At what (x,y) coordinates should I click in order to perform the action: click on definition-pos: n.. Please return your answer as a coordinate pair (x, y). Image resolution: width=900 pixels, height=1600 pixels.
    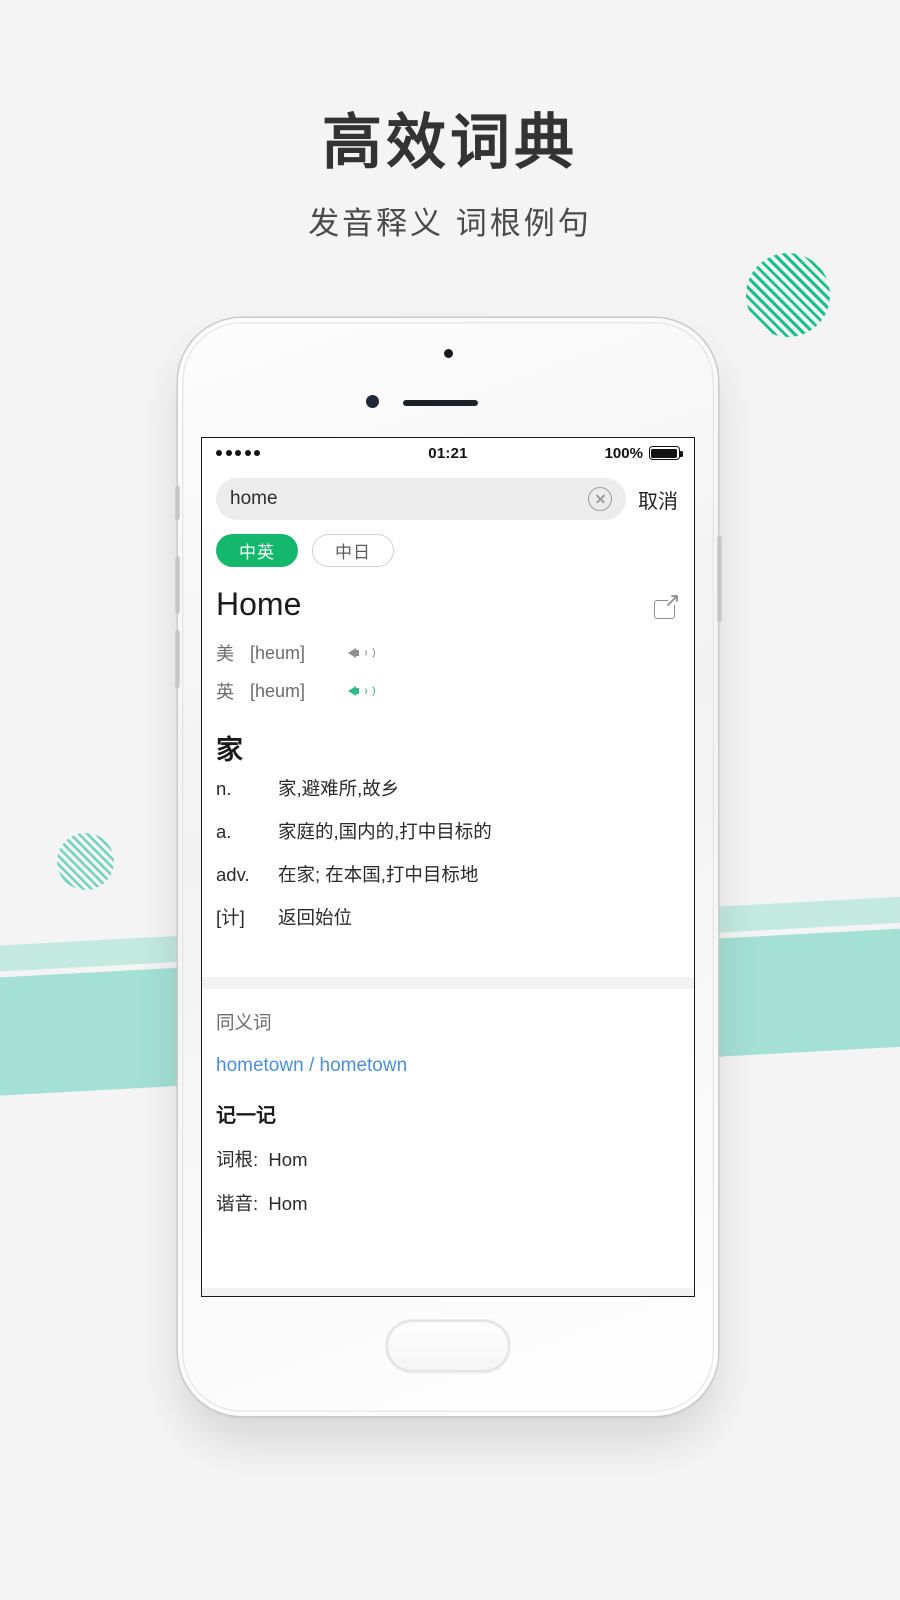
    Looking at the image, I should click on (224, 789).